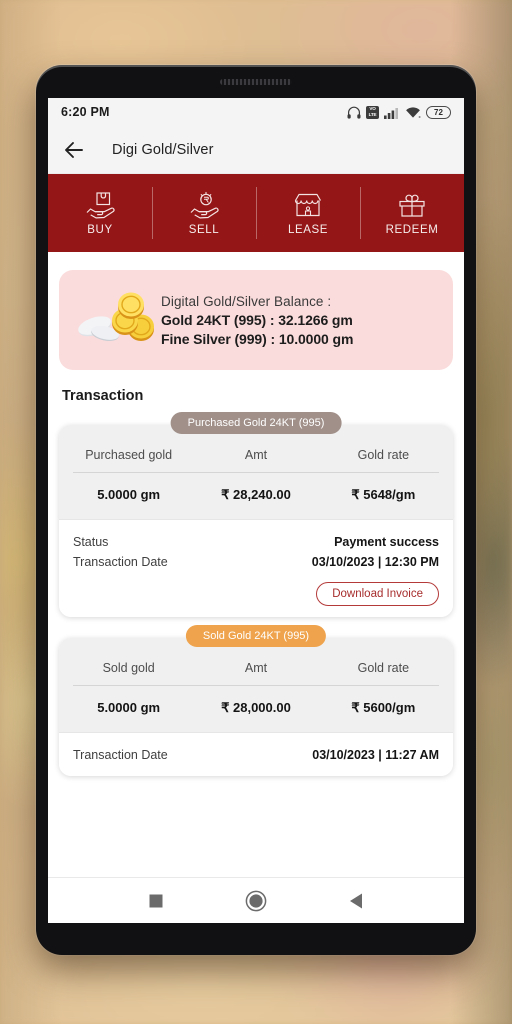 This screenshot has height=1024, width=512. What do you see at coordinates (128, 668) in the screenshot?
I see `column-header-asset: Sold gold` at bounding box center [128, 668].